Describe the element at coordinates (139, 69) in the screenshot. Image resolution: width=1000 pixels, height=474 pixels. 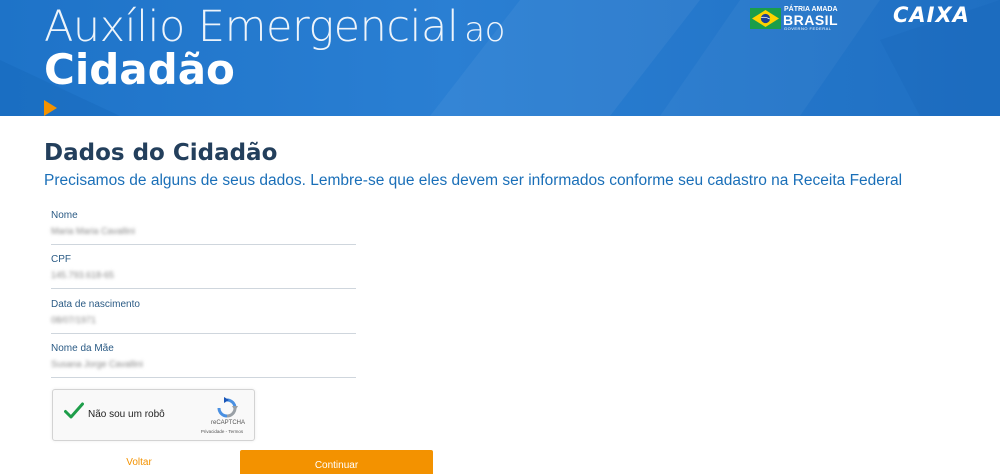
I see `banner-title-line2: Cidadão` at that location.